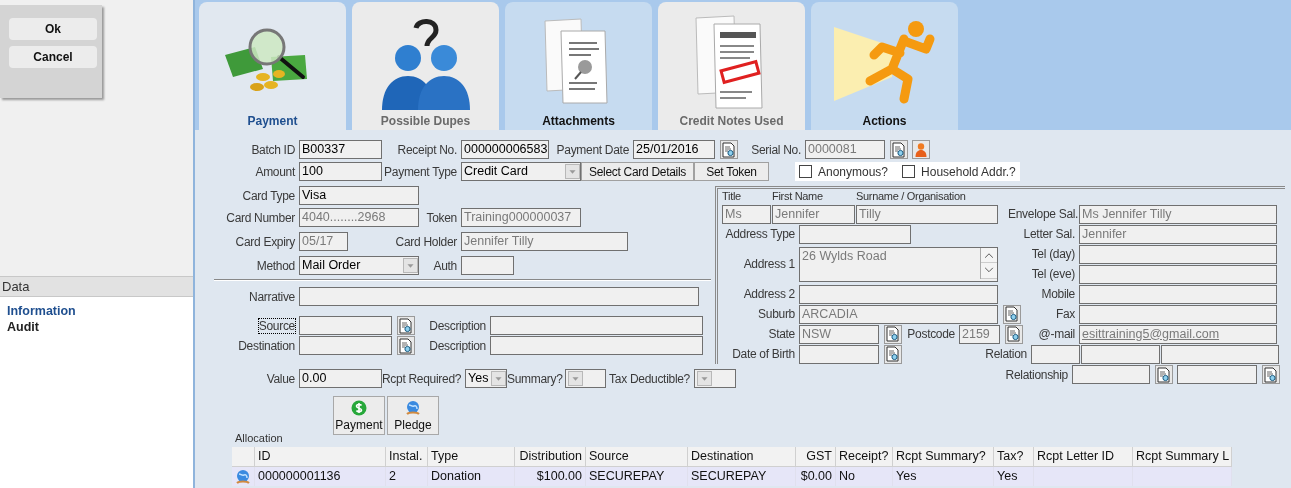  Describe the element at coordinates (1182, 457) in the screenshot. I see `column-header: Rcpt Summary L` at that location.